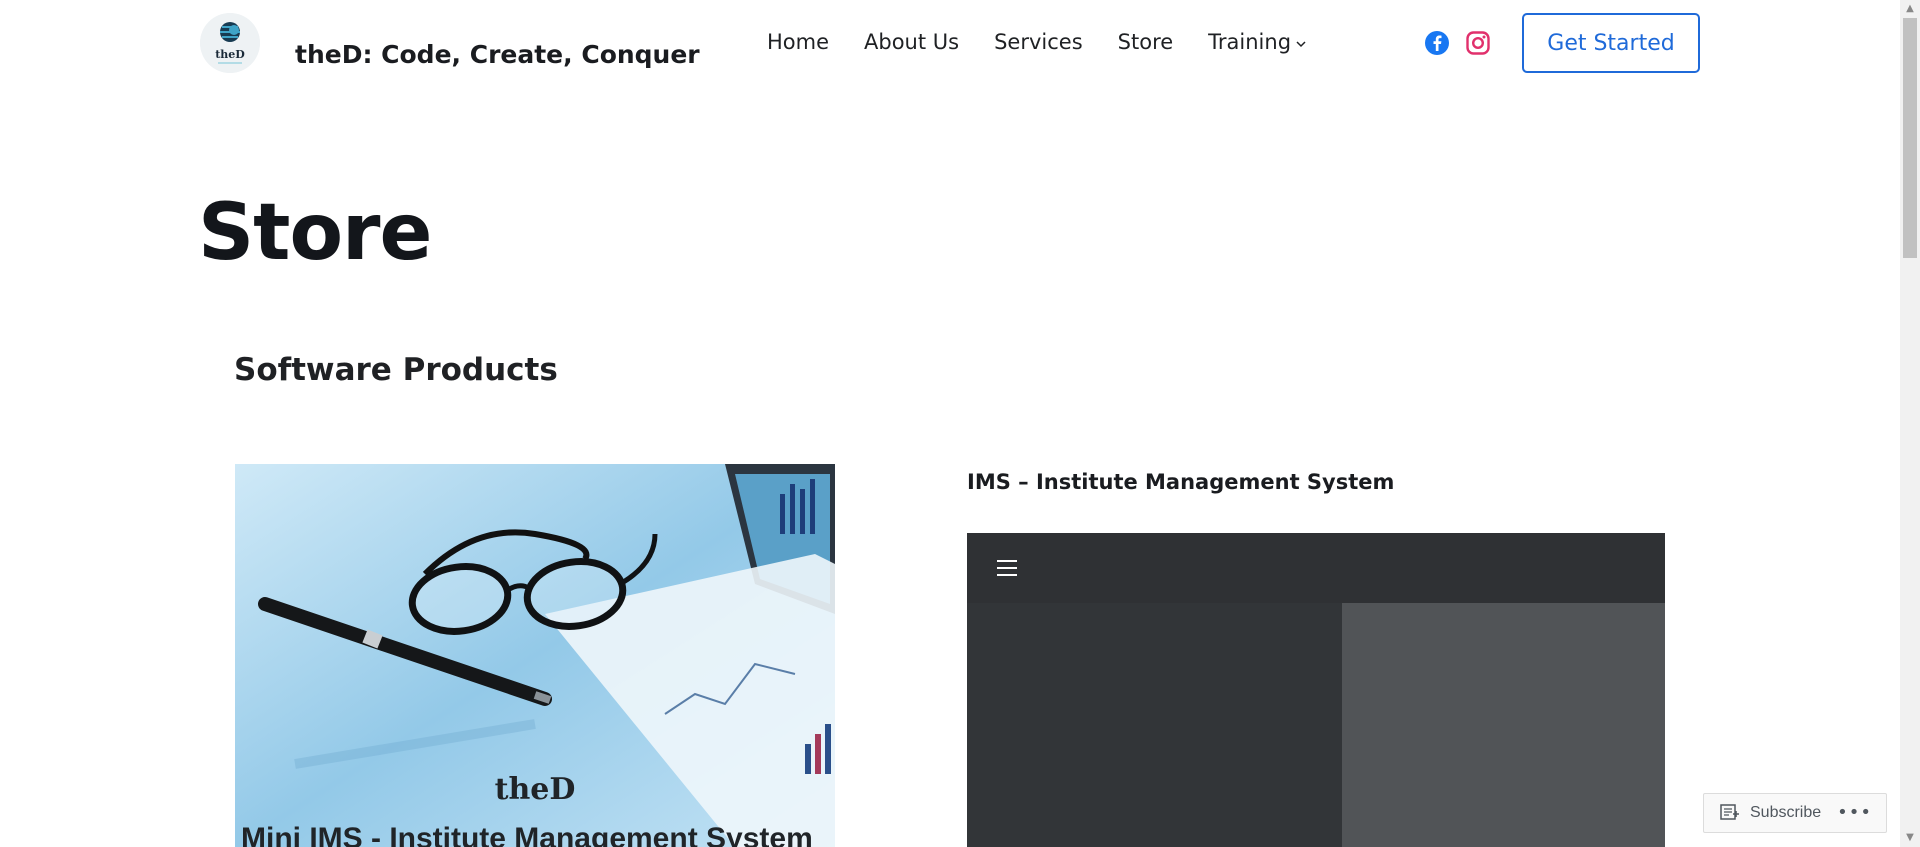 The height and width of the screenshot is (847, 1920). Describe the element at coordinates (315, 233) in the screenshot. I see `page-title: Store` at that location.